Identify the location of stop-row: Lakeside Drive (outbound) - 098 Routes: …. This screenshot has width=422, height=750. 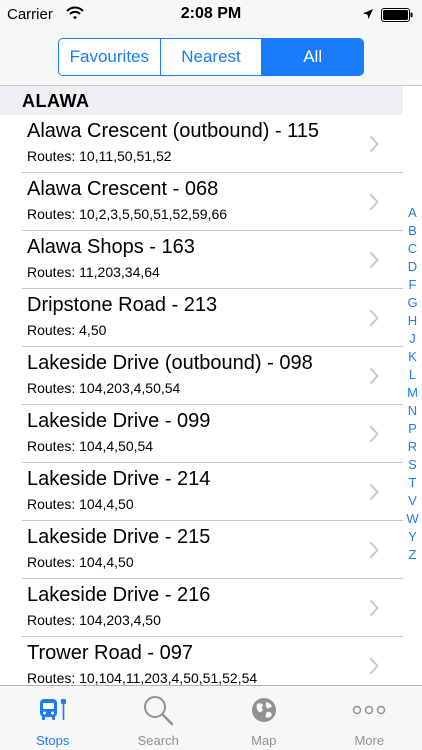
(201, 376).